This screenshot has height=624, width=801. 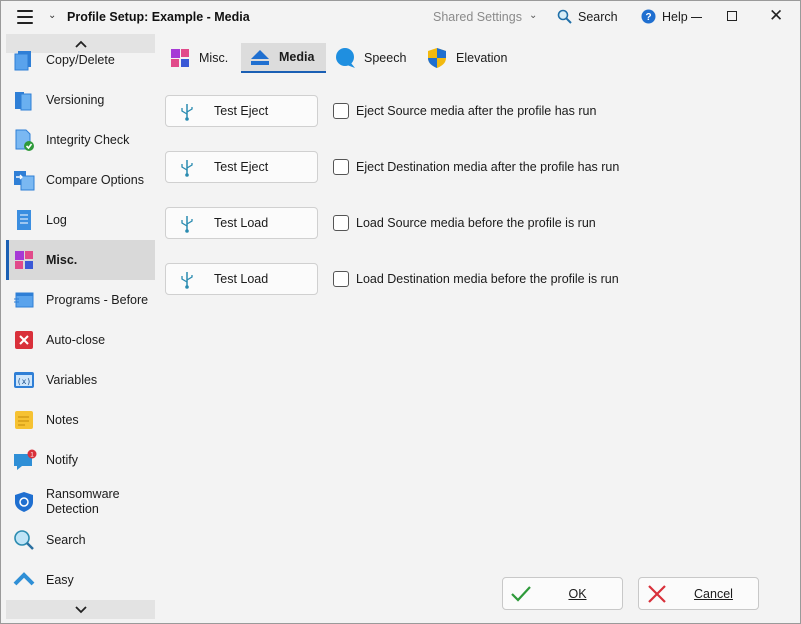 I want to click on sidebar-item-versioning: Versioning, so click(x=80, y=100).